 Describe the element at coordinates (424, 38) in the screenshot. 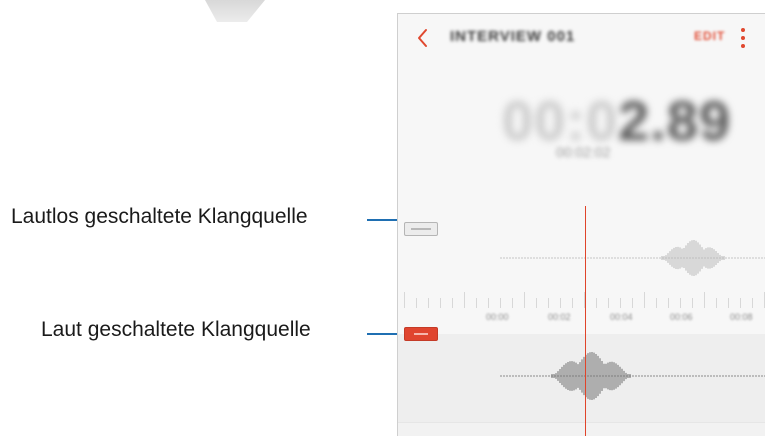

I see `chevron-left-icon` at that location.